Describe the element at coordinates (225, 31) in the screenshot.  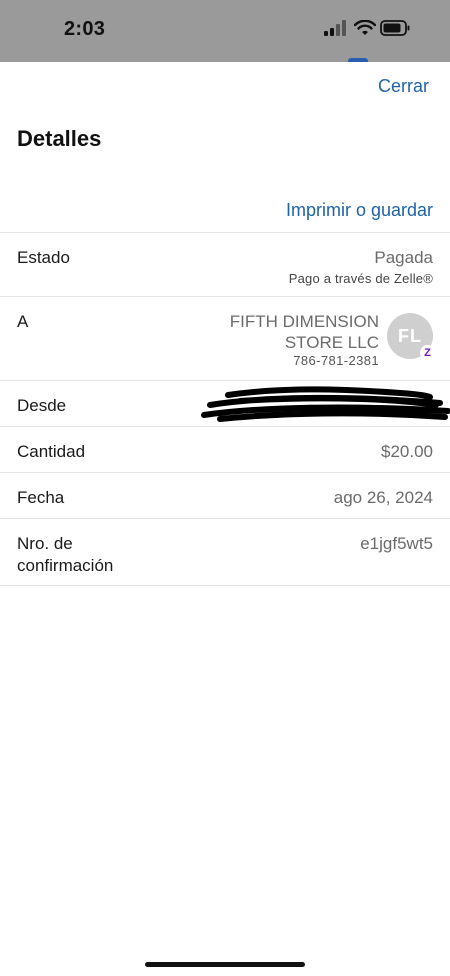
I see `status-bar: 2:03` at that location.